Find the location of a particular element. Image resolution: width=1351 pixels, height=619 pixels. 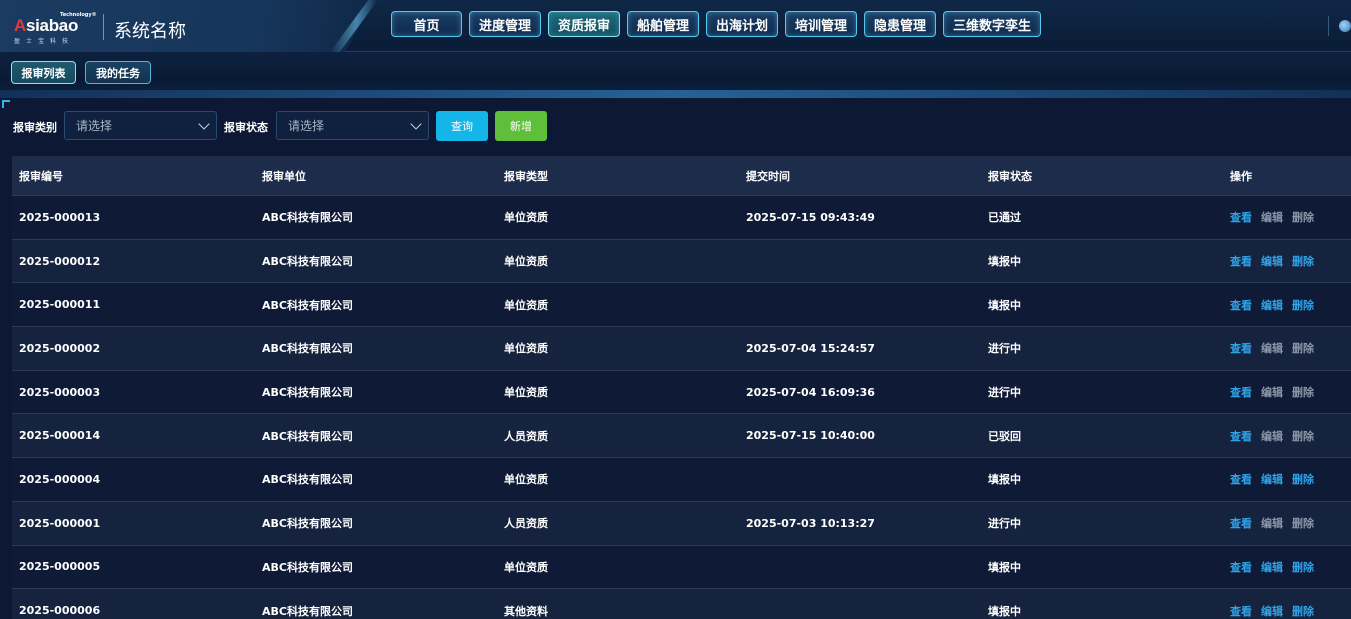

logo-subtitle: 盈士宝科技 is located at coordinates (44, 41).